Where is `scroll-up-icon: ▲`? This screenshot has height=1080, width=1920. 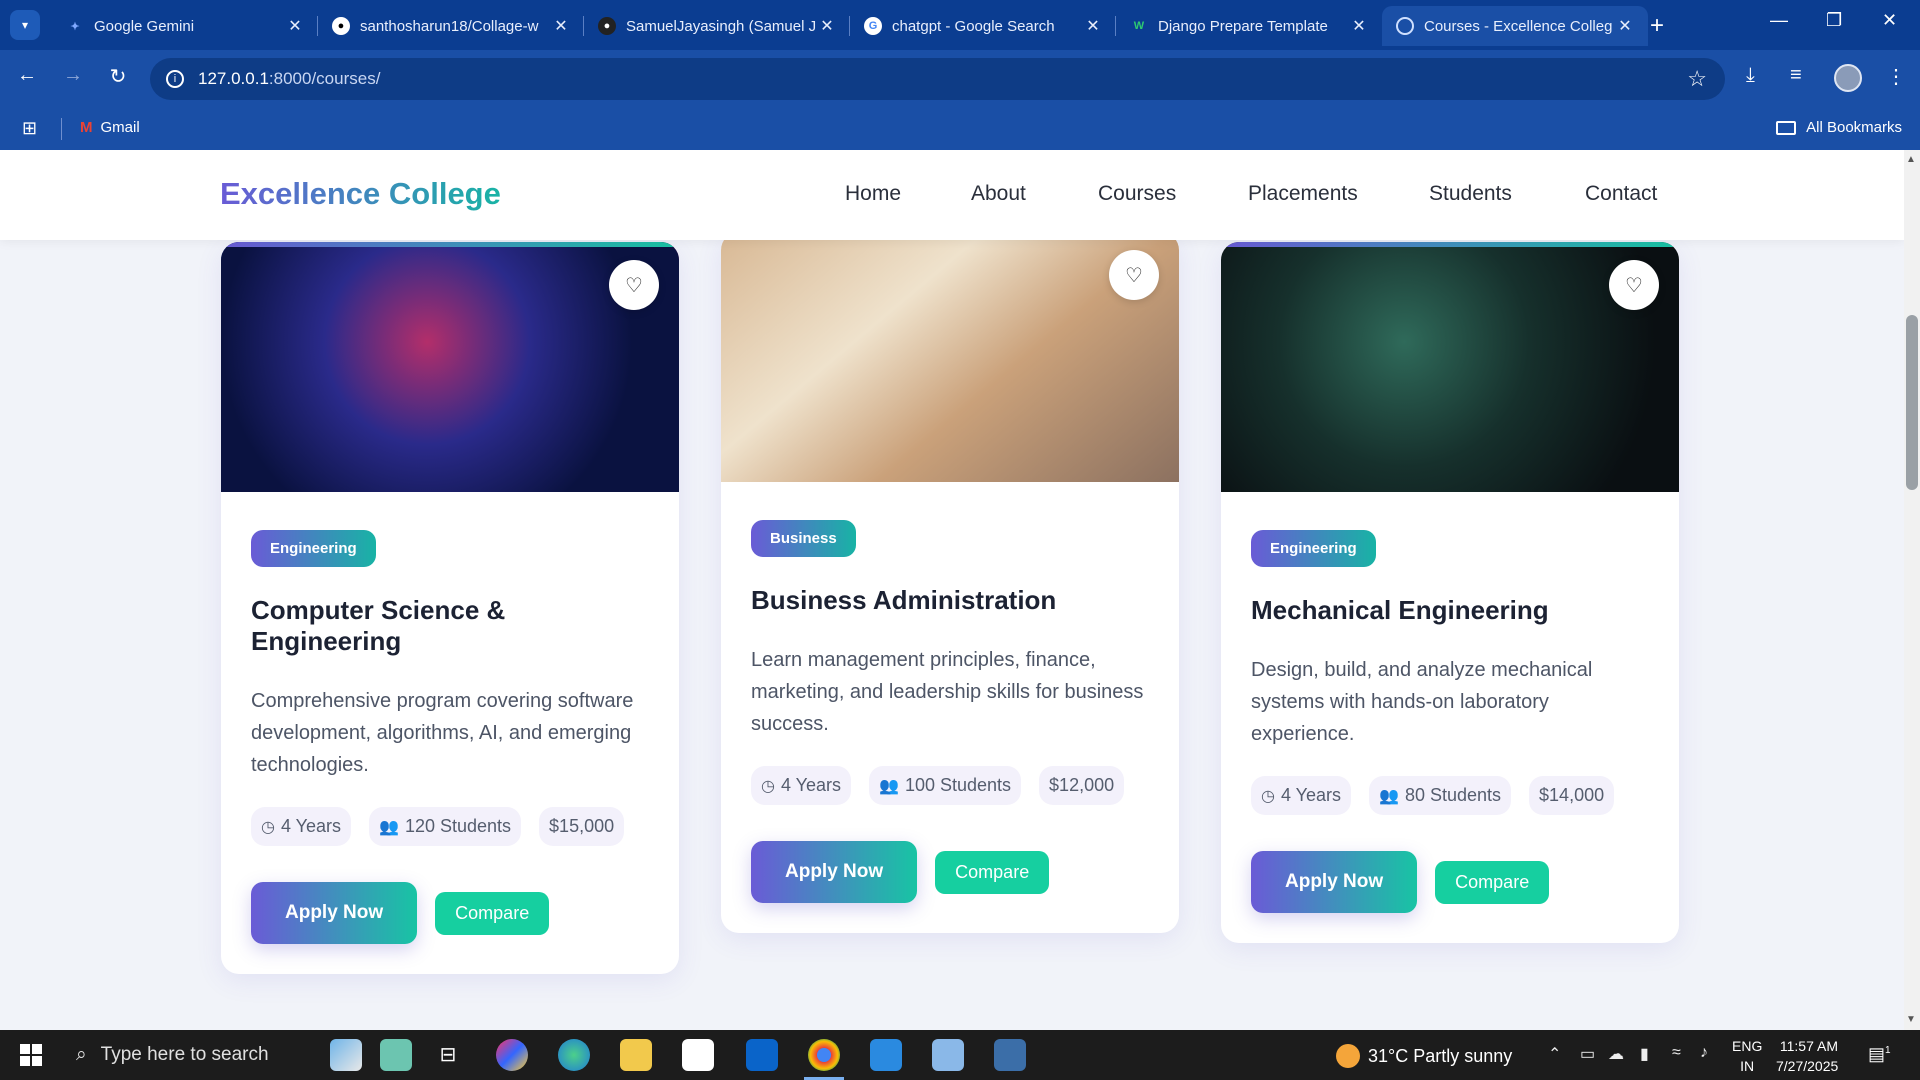 scroll-up-icon: ▲ is located at coordinates (1911, 159).